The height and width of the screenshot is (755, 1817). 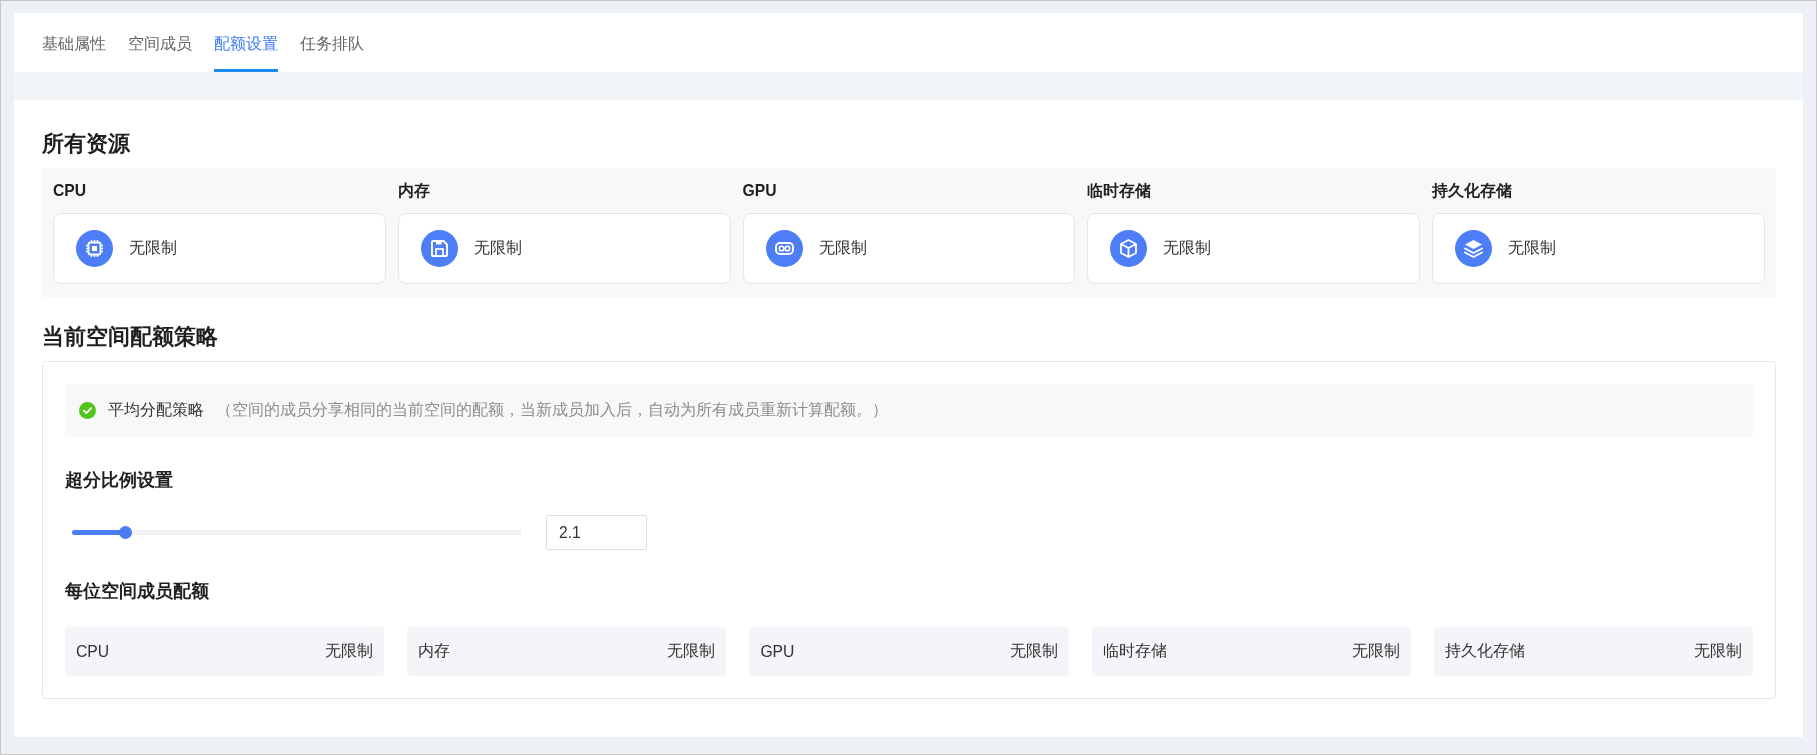 I want to click on resource-label: 临时存储, so click(x=1119, y=191).